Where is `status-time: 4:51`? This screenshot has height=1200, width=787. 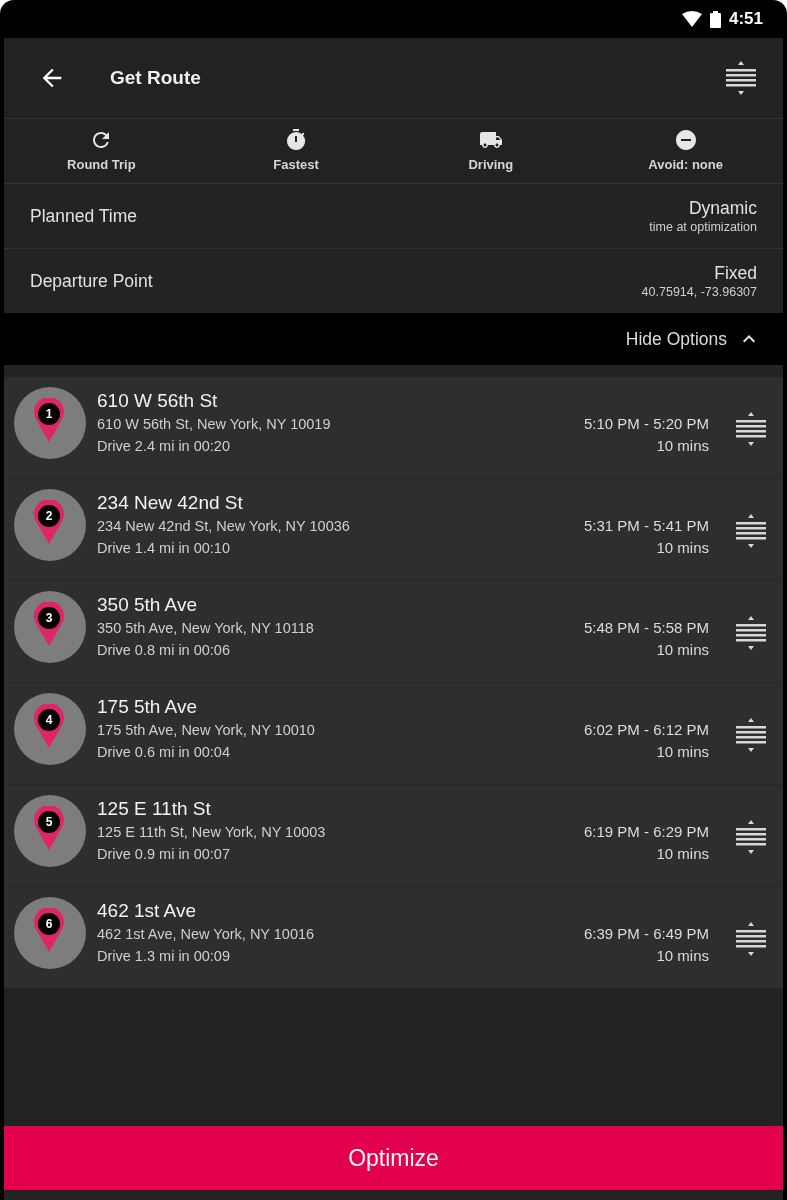
status-time: 4:51 is located at coordinates (745, 19).